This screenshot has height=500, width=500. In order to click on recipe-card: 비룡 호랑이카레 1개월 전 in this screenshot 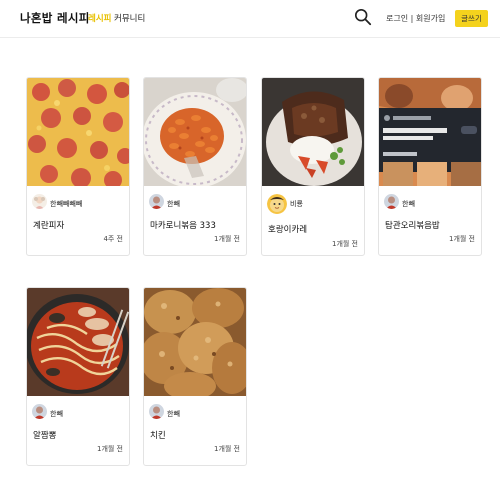, I will do `click(313, 166)`.